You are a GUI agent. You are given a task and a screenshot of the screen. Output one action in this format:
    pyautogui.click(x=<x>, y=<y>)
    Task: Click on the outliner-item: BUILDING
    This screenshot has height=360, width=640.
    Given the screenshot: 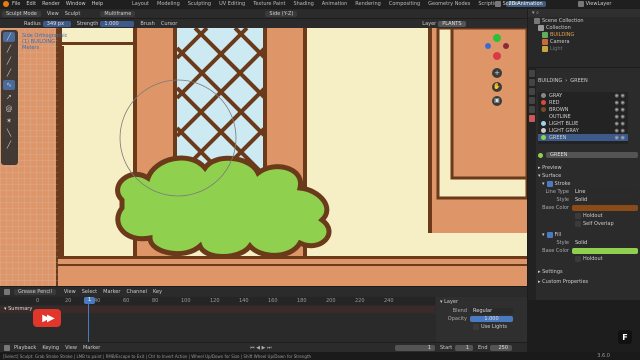 What is the action you would take?
    pyautogui.click(x=562, y=35)
    